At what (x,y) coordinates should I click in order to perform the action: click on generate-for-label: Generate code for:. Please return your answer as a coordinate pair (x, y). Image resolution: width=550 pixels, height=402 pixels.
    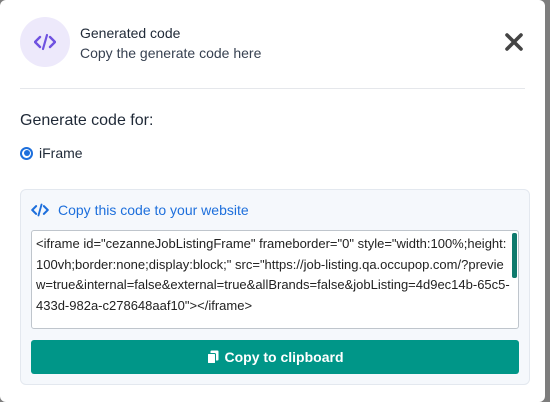
    Looking at the image, I should click on (87, 120).